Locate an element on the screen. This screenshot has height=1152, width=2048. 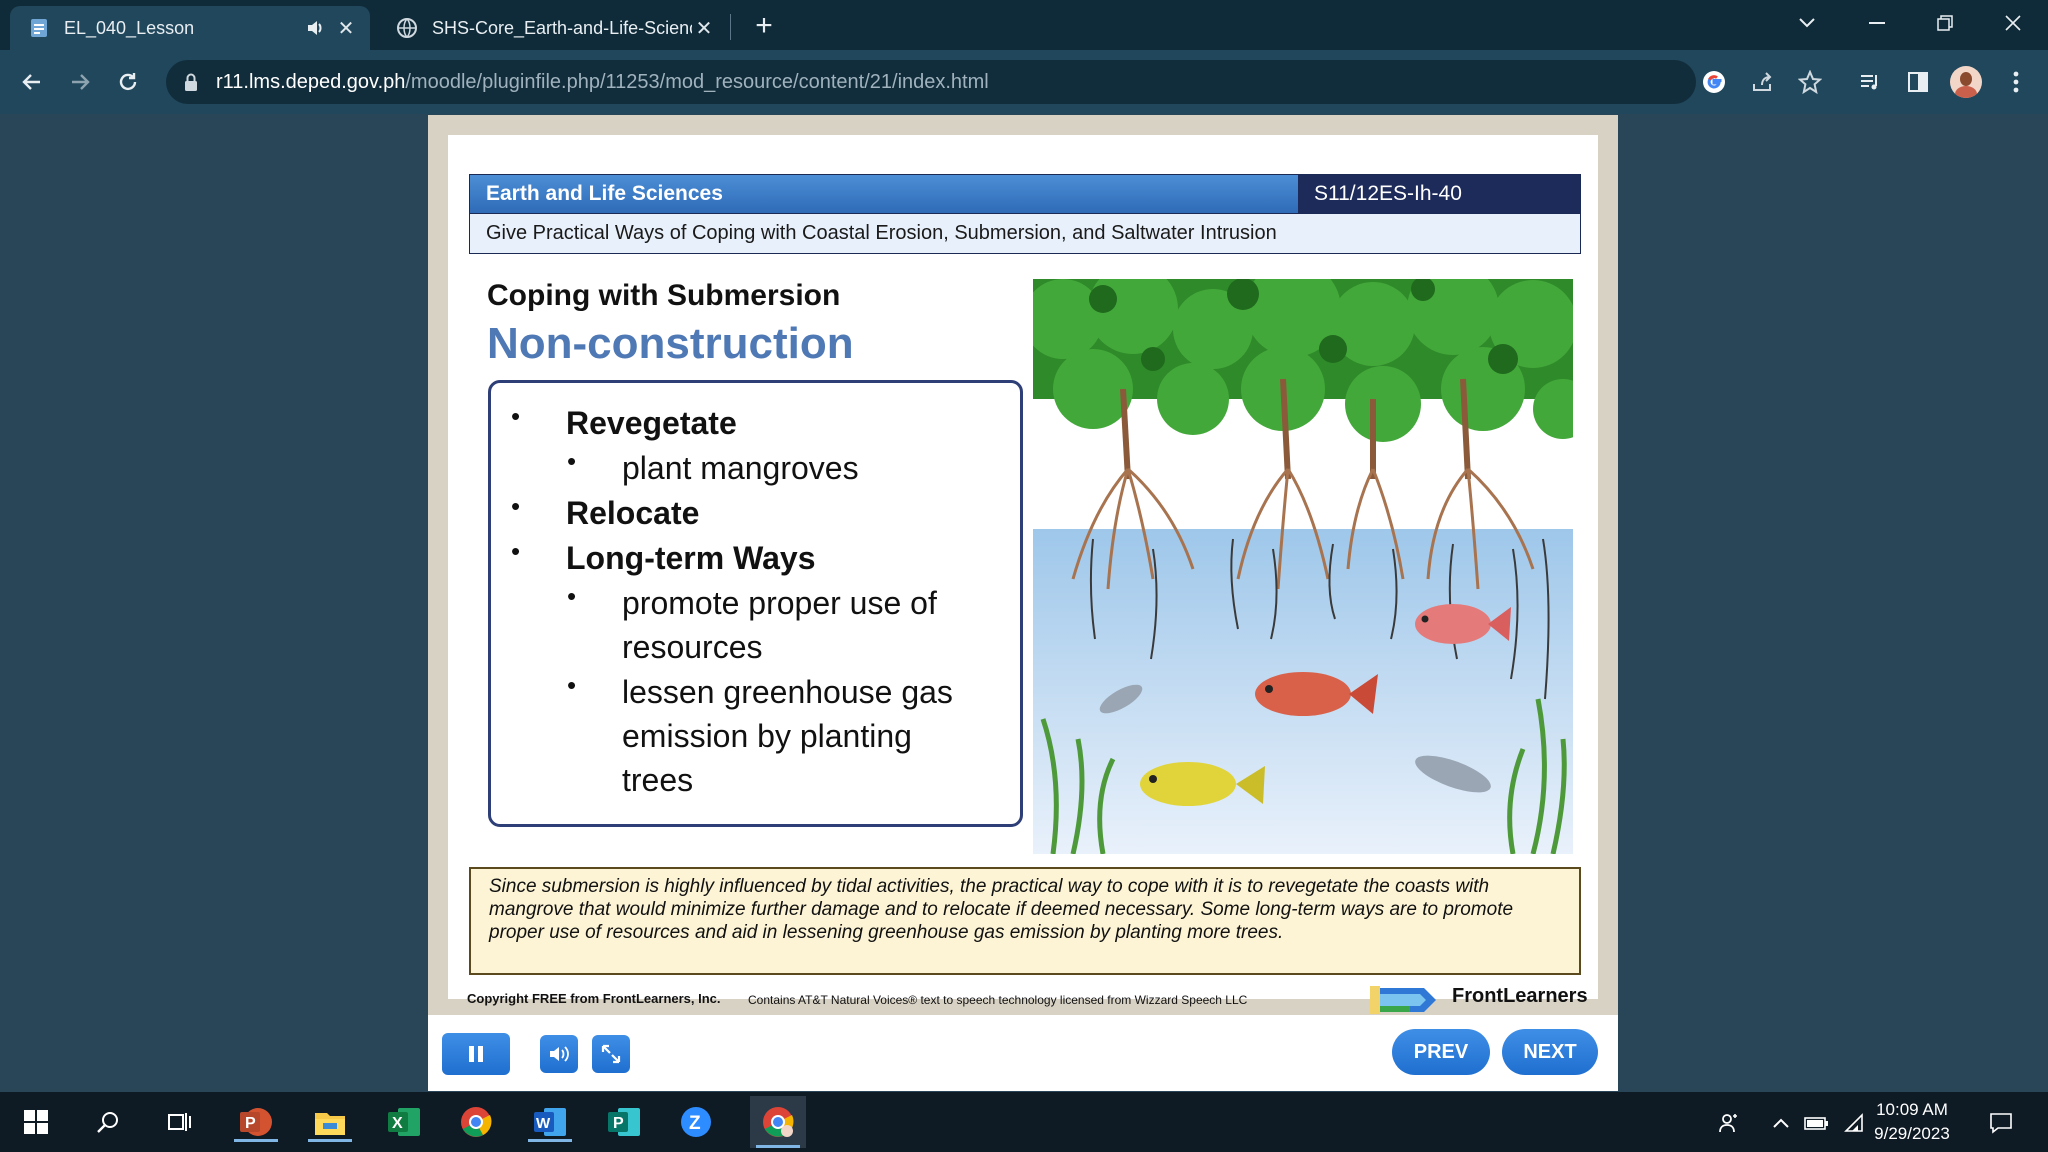
frontlearners-logo-icon is located at coordinates (1403, 1000).